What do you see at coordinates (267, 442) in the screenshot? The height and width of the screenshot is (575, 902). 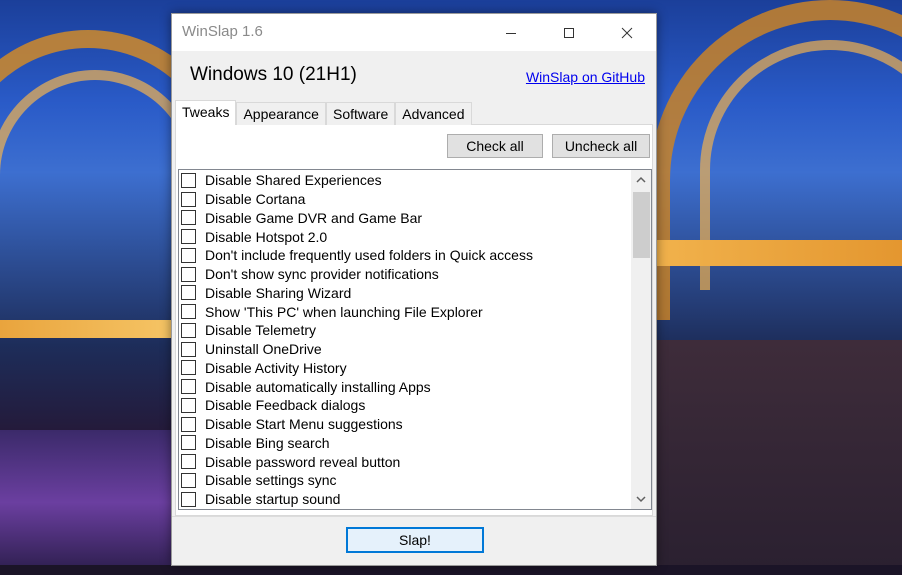 I see `list-item-label: Disable Bing search` at bounding box center [267, 442].